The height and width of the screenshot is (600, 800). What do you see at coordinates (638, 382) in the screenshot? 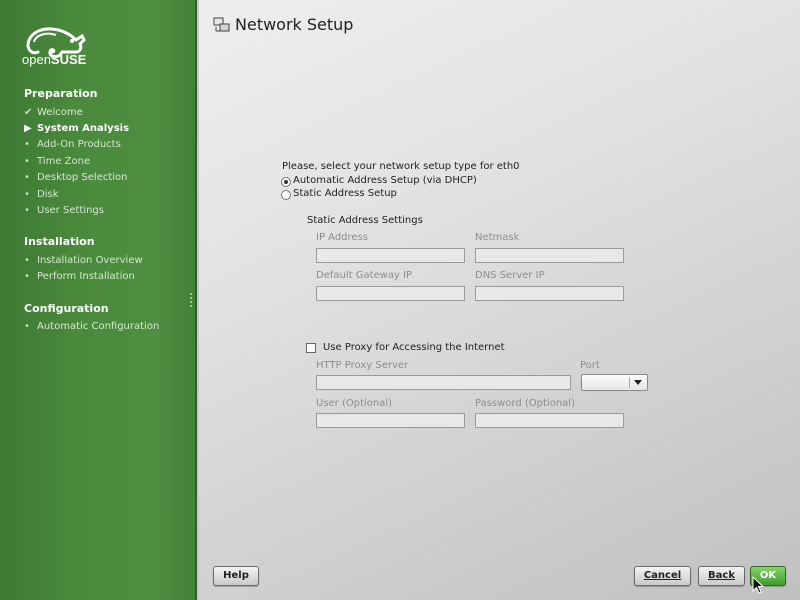
I see `chevron-down-icon` at bounding box center [638, 382].